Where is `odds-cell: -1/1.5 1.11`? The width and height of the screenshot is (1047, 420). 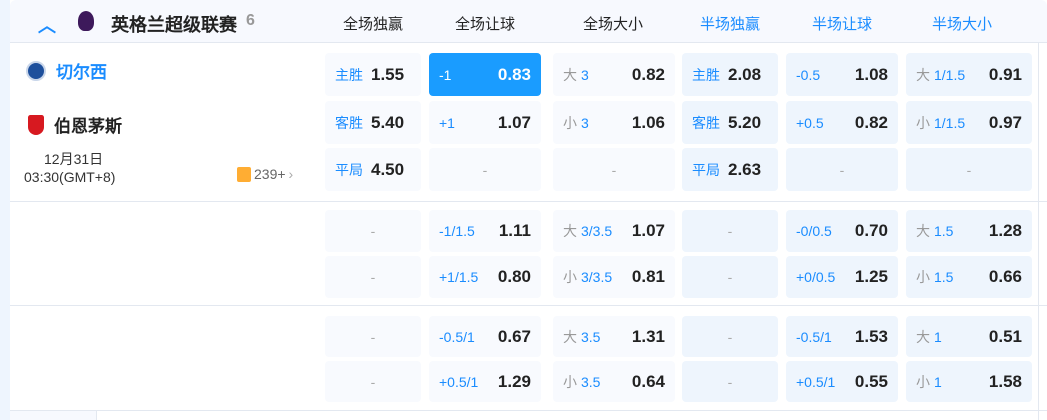 odds-cell: -1/1.5 1.11 is located at coordinates (485, 231).